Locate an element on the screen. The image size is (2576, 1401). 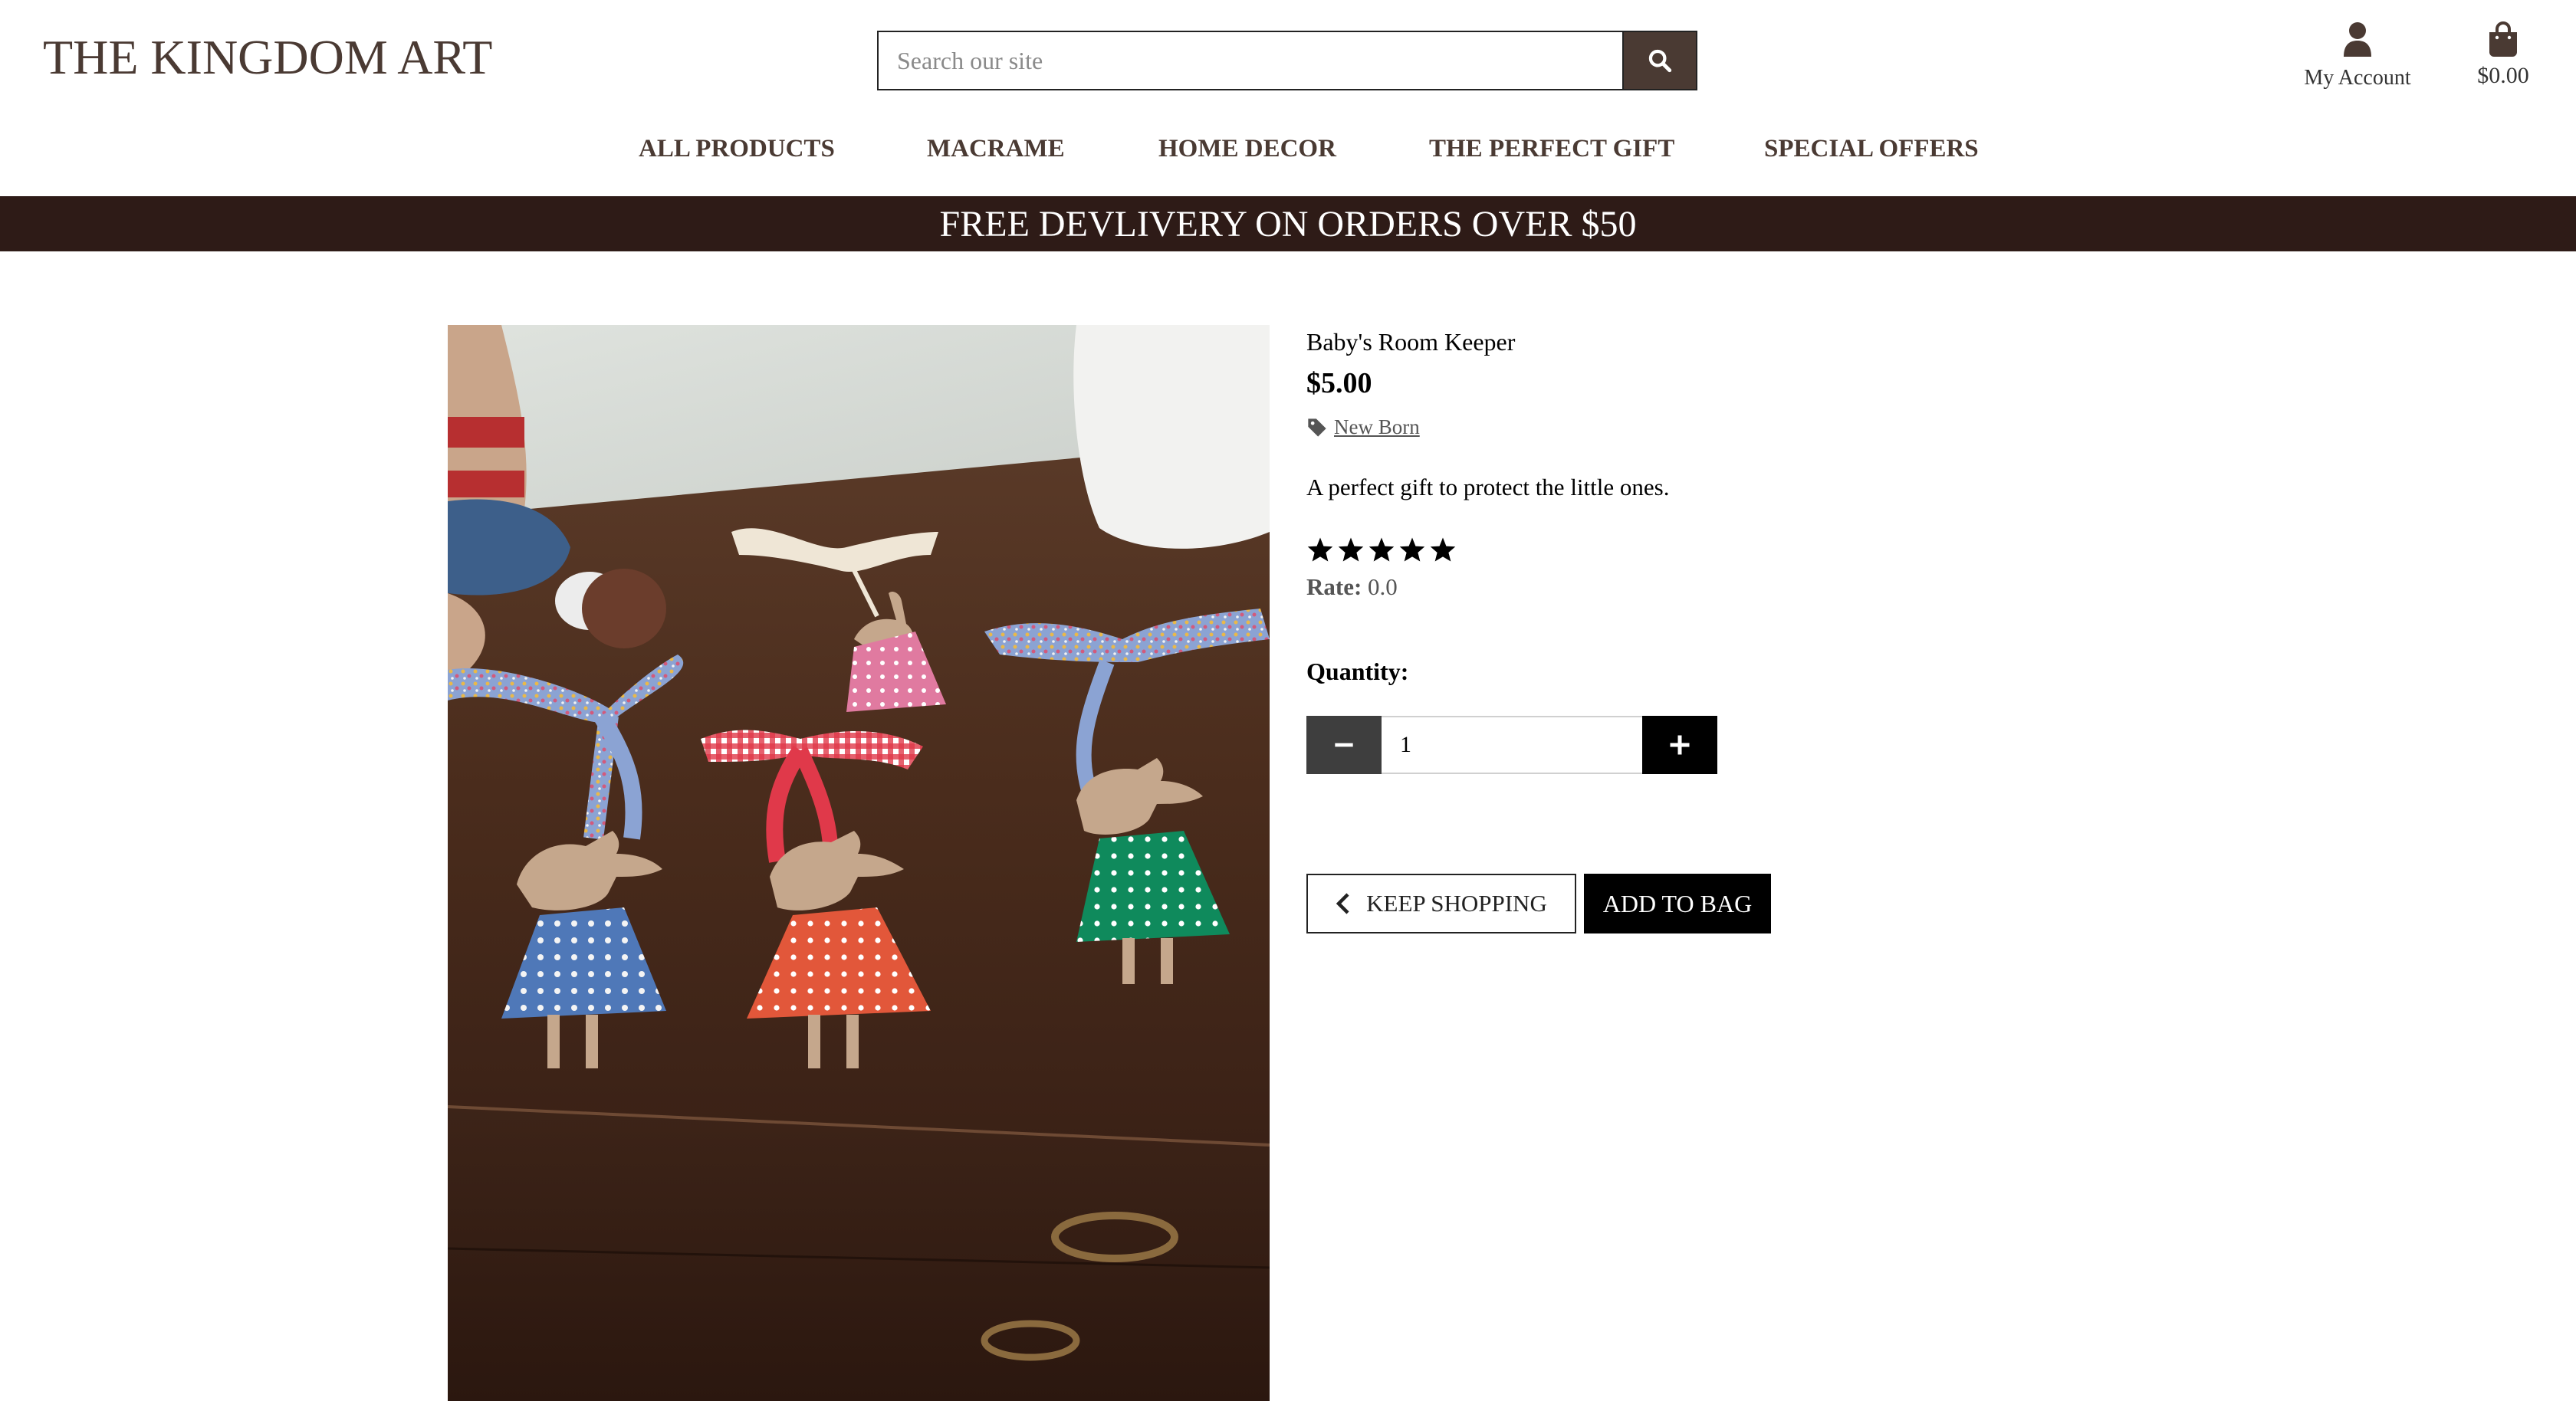
quantity-stepper is located at coordinates (1511, 745).